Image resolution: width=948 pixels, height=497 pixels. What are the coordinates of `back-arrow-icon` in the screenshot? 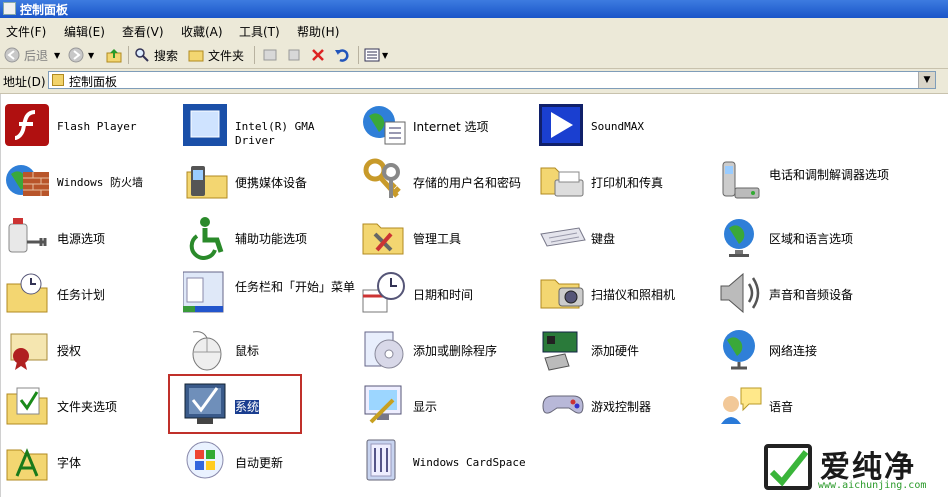 It's located at (12, 55).